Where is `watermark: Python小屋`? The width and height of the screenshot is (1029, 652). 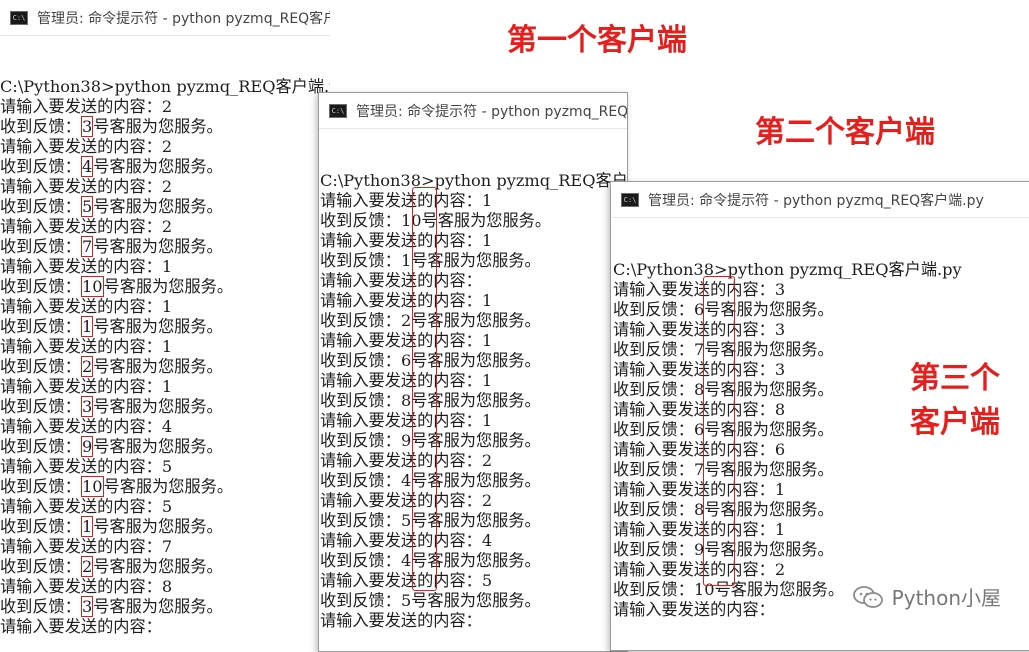
watermark: Python小屋 is located at coordinates (926, 596).